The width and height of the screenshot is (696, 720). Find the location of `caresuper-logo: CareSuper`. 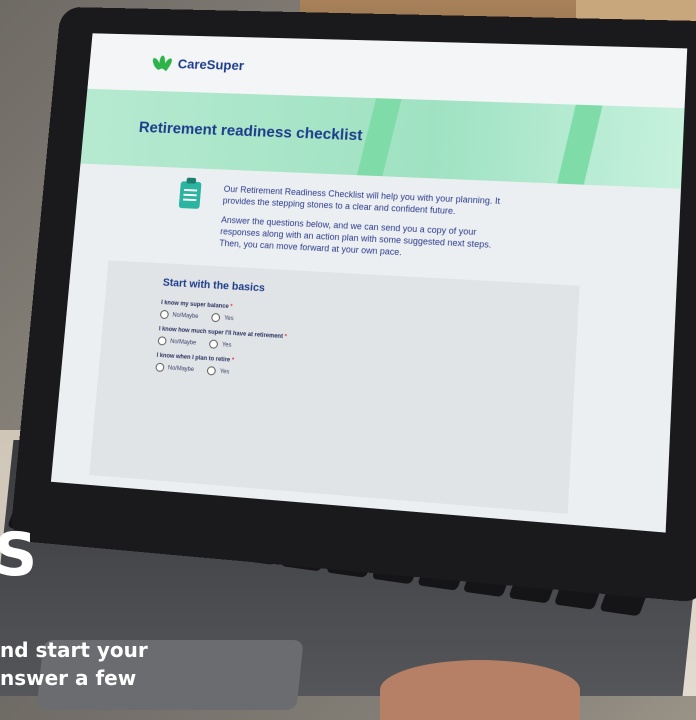

caresuper-logo: CareSuper is located at coordinates (198, 64).